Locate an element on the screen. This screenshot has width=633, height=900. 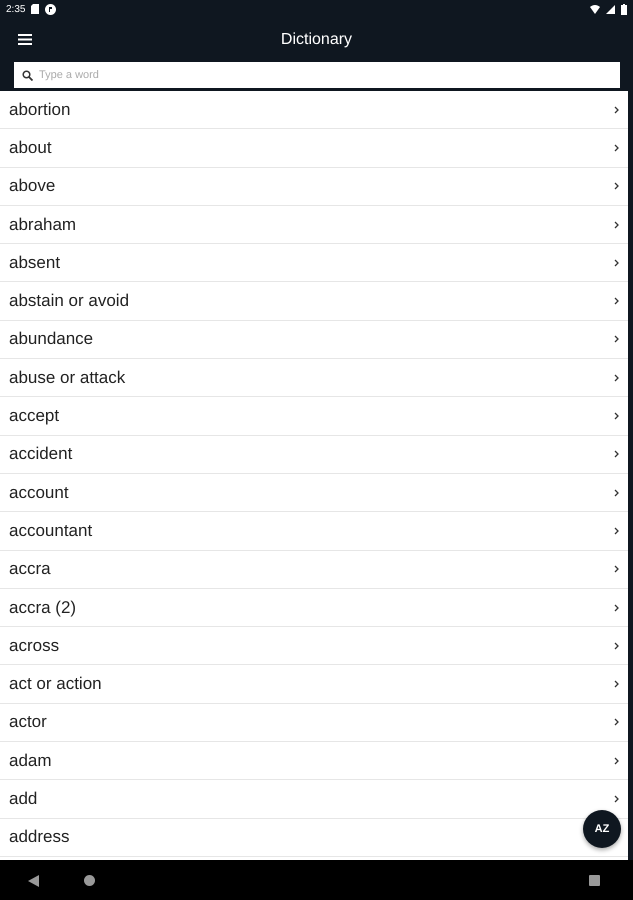
status-time: 2:35 is located at coordinates (16, 9).